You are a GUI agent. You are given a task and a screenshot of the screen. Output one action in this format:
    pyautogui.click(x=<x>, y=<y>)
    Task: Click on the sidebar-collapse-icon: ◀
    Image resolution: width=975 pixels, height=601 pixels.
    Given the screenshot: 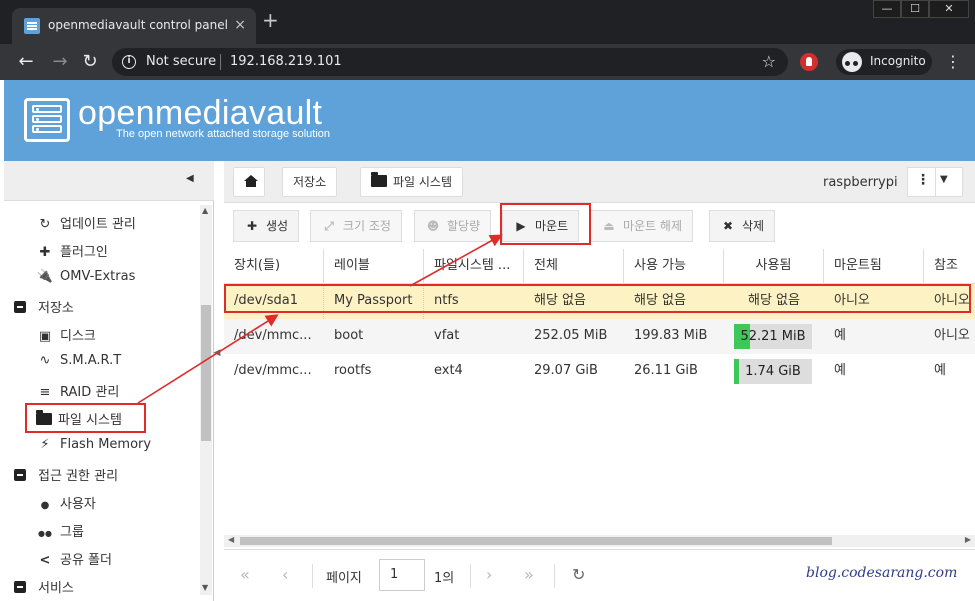 What is the action you would take?
    pyautogui.click(x=190, y=178)
    